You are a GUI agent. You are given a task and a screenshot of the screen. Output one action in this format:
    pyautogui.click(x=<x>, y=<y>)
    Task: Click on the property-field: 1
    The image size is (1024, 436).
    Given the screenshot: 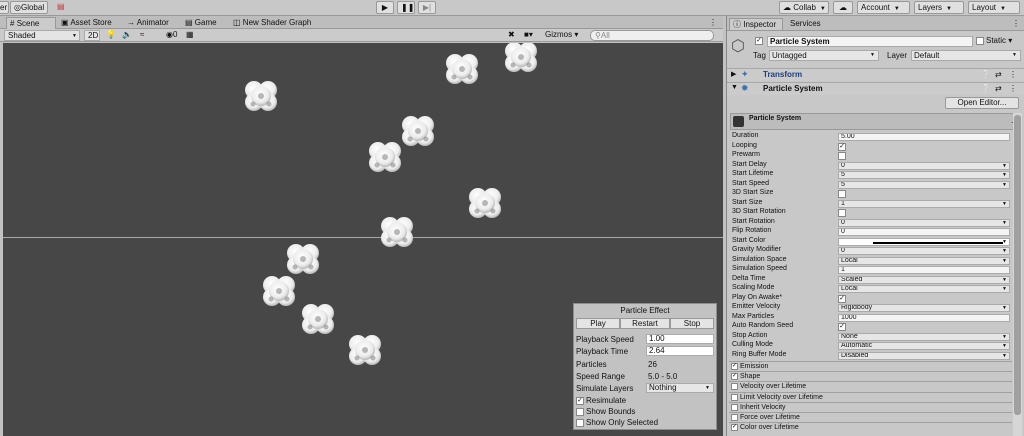 What is the action you would take?
    pyautogui.click(x=924, y=270)
    